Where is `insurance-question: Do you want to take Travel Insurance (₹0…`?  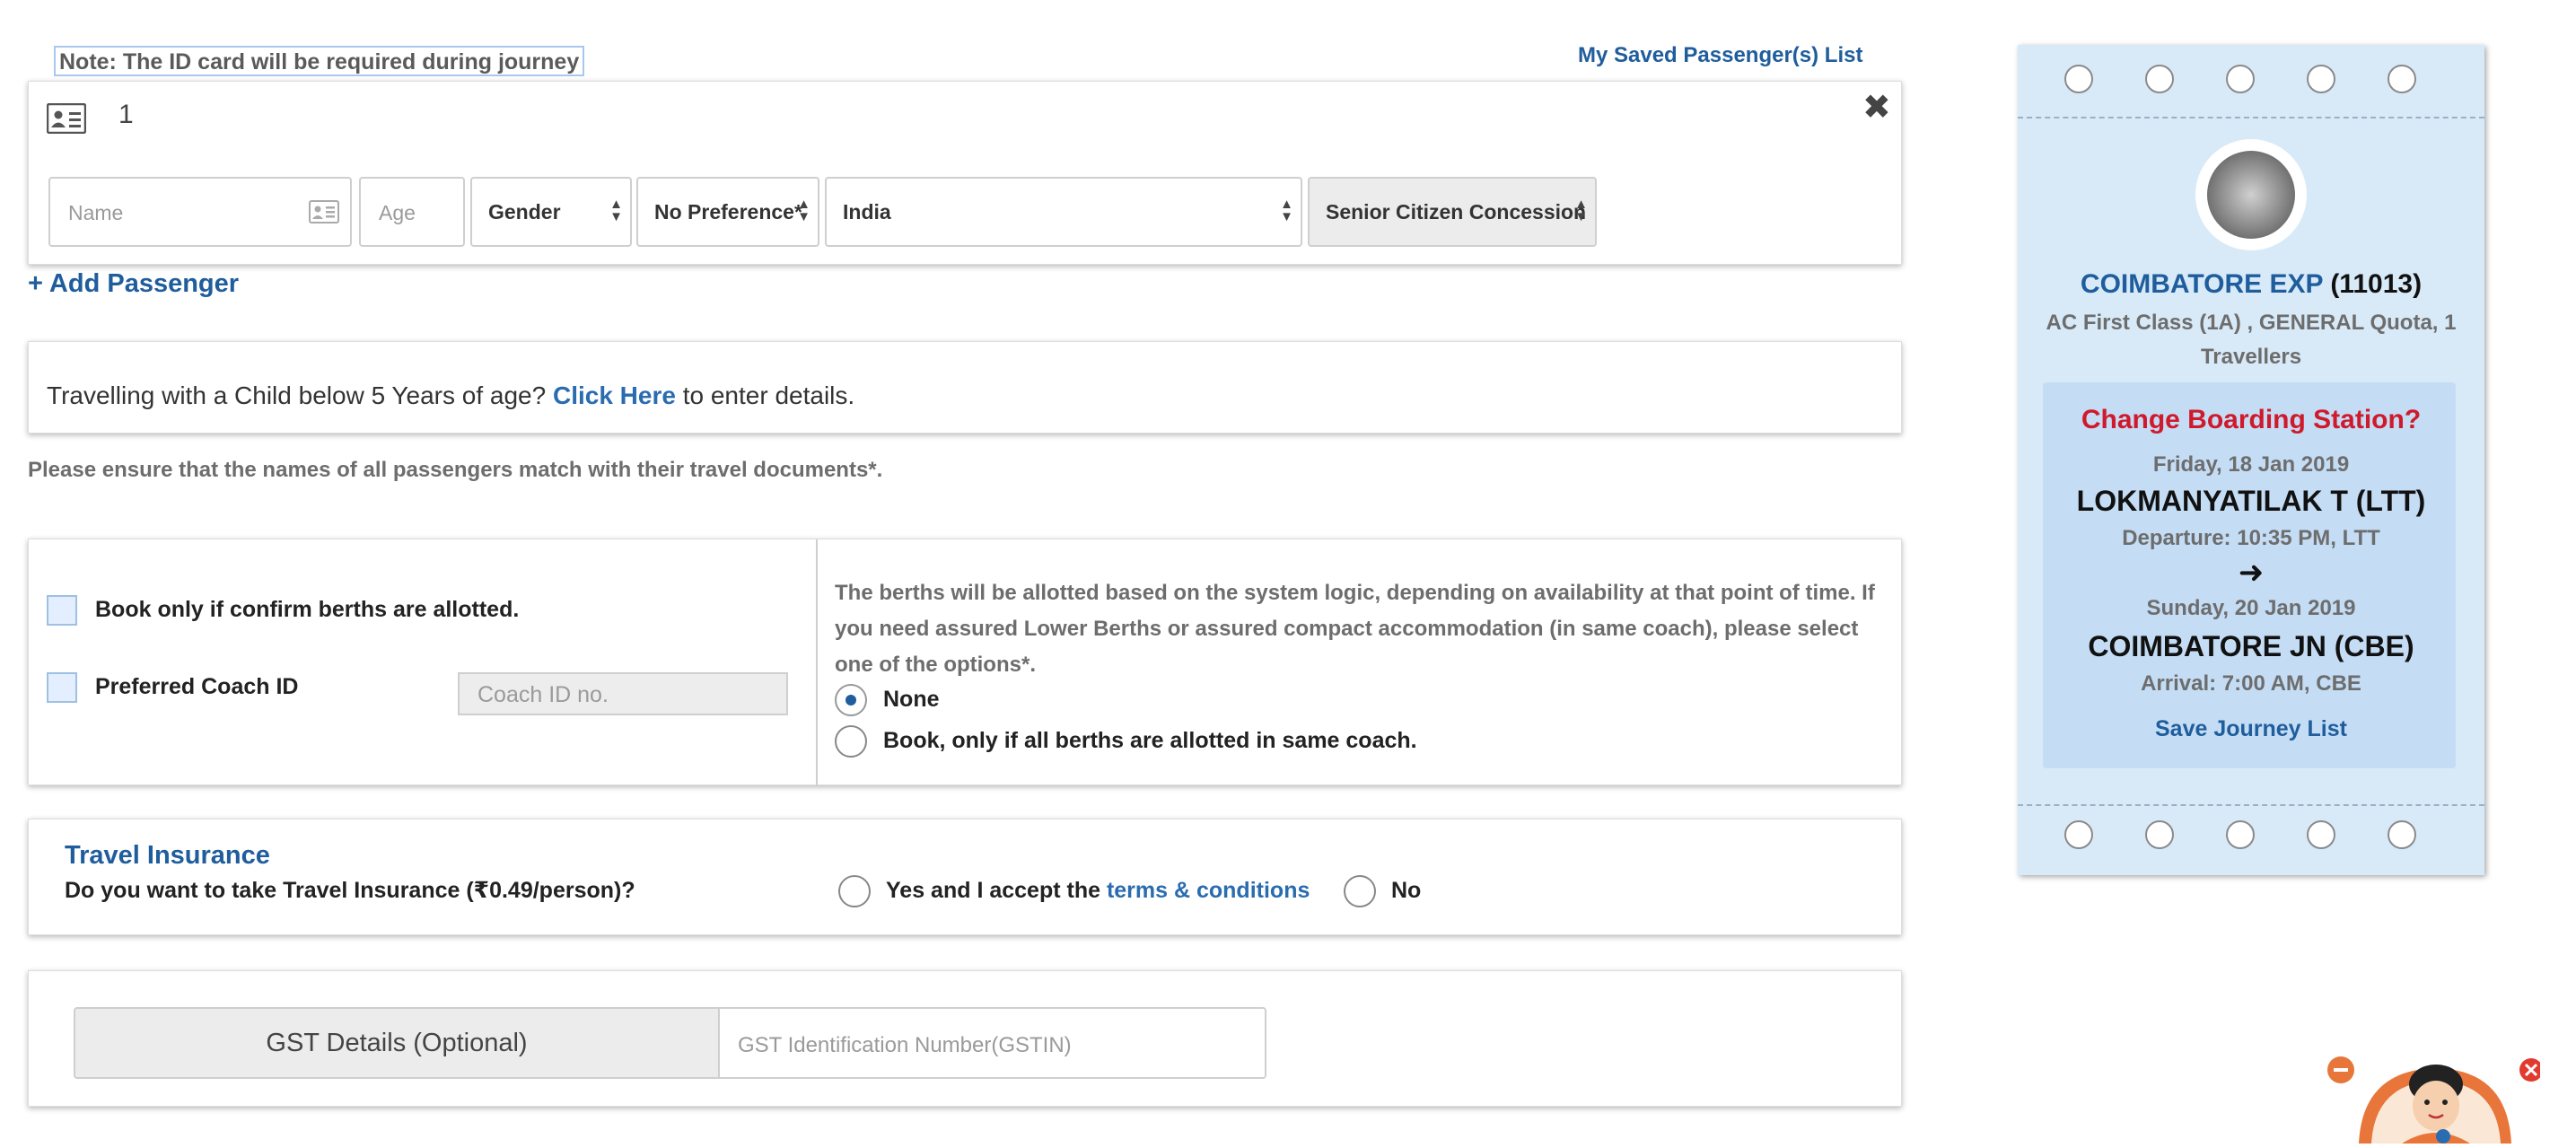 insurance-question: Do you want to take Travel Insurance (₹0… is located at coordinates (350, 890).